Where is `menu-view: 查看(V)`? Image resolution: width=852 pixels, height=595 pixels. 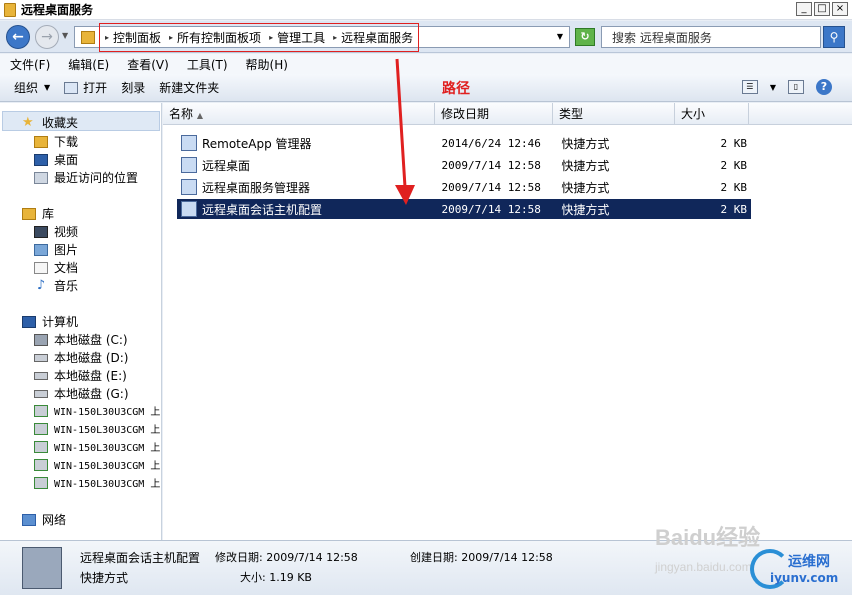 menu-view: 查看(V) is located at coordinates (148, 64).